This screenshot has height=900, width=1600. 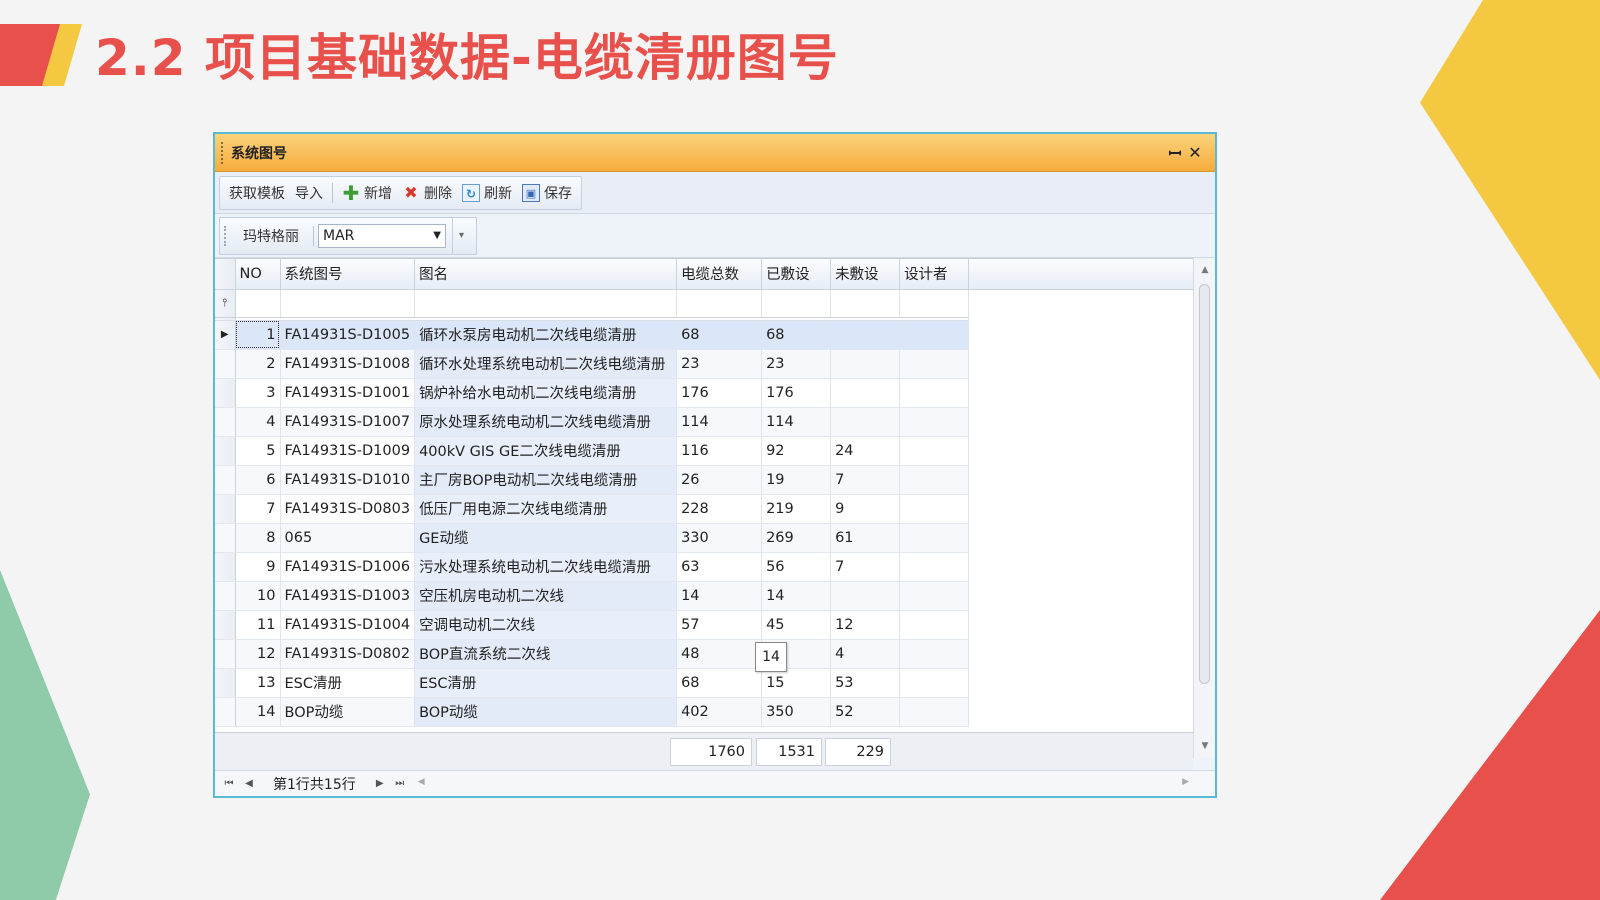 What do you see at coordinates (348, 393) in the screenshot?
I see `cell-code: FA14931S-D1001` at bounding box center [348, 393].